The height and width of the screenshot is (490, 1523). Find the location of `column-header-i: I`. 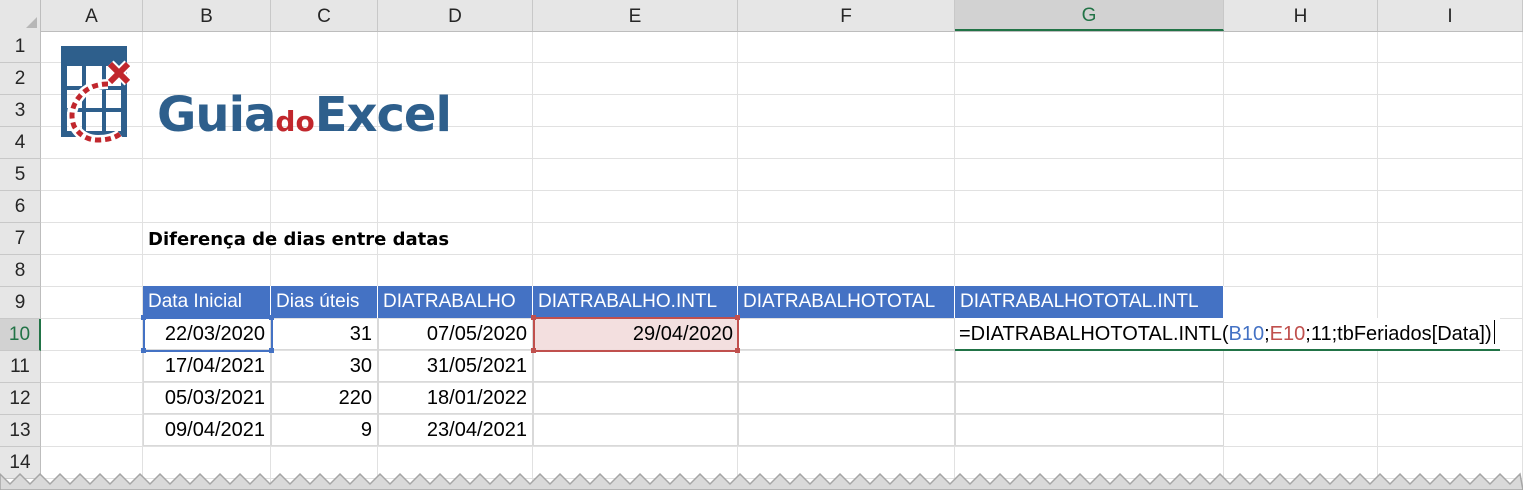

column-header-i: I is located at coordinates (1450, 15).